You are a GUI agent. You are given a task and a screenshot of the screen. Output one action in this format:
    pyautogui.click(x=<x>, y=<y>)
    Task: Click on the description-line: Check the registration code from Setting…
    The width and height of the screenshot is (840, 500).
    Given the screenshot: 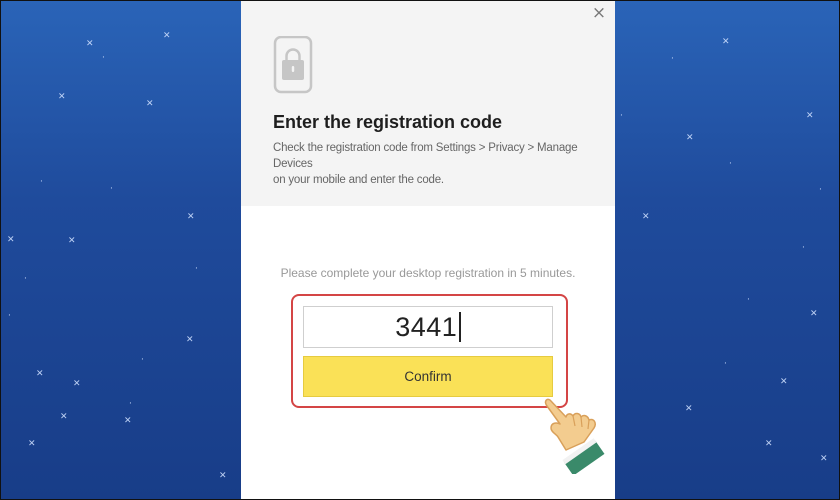 What is the action you would take?
    pyautogui.click(x=425, y=148)
    